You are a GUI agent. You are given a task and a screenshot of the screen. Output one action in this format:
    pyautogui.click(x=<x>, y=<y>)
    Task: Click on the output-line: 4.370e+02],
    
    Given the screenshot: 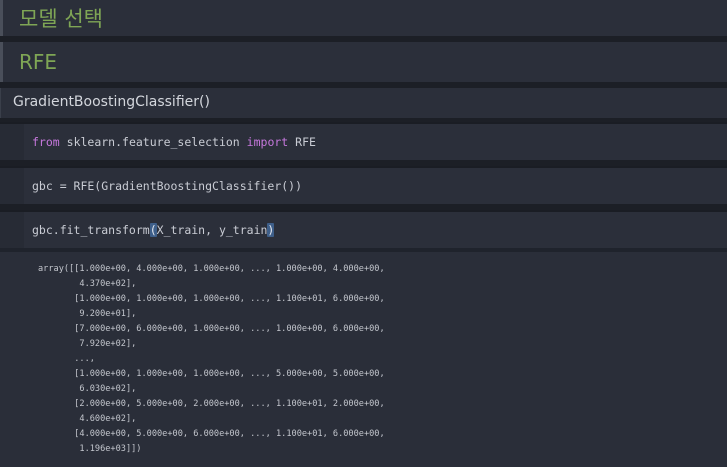 What is the action you would take?
    pyautogui.click(x=87, y=284)
    